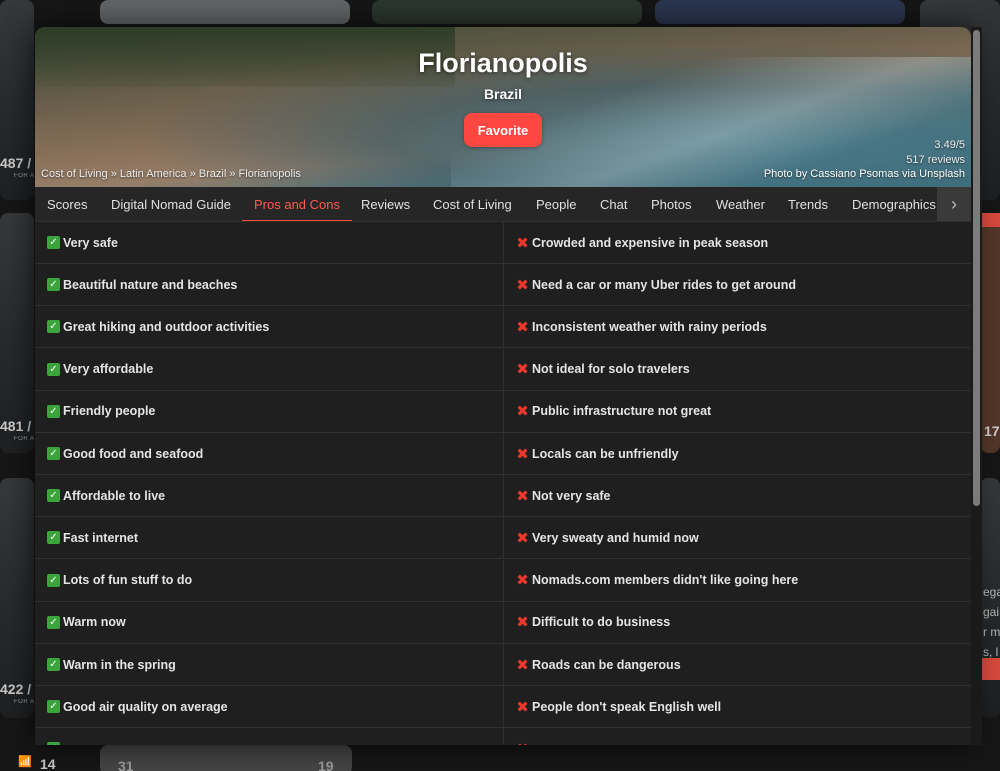 This screenshot has width=1000, height=771. What do you see at coordinates (737, 622) in the screenshot?
I see `con-item: ✖ Difficult to do business` at bounding box center [737, 622].